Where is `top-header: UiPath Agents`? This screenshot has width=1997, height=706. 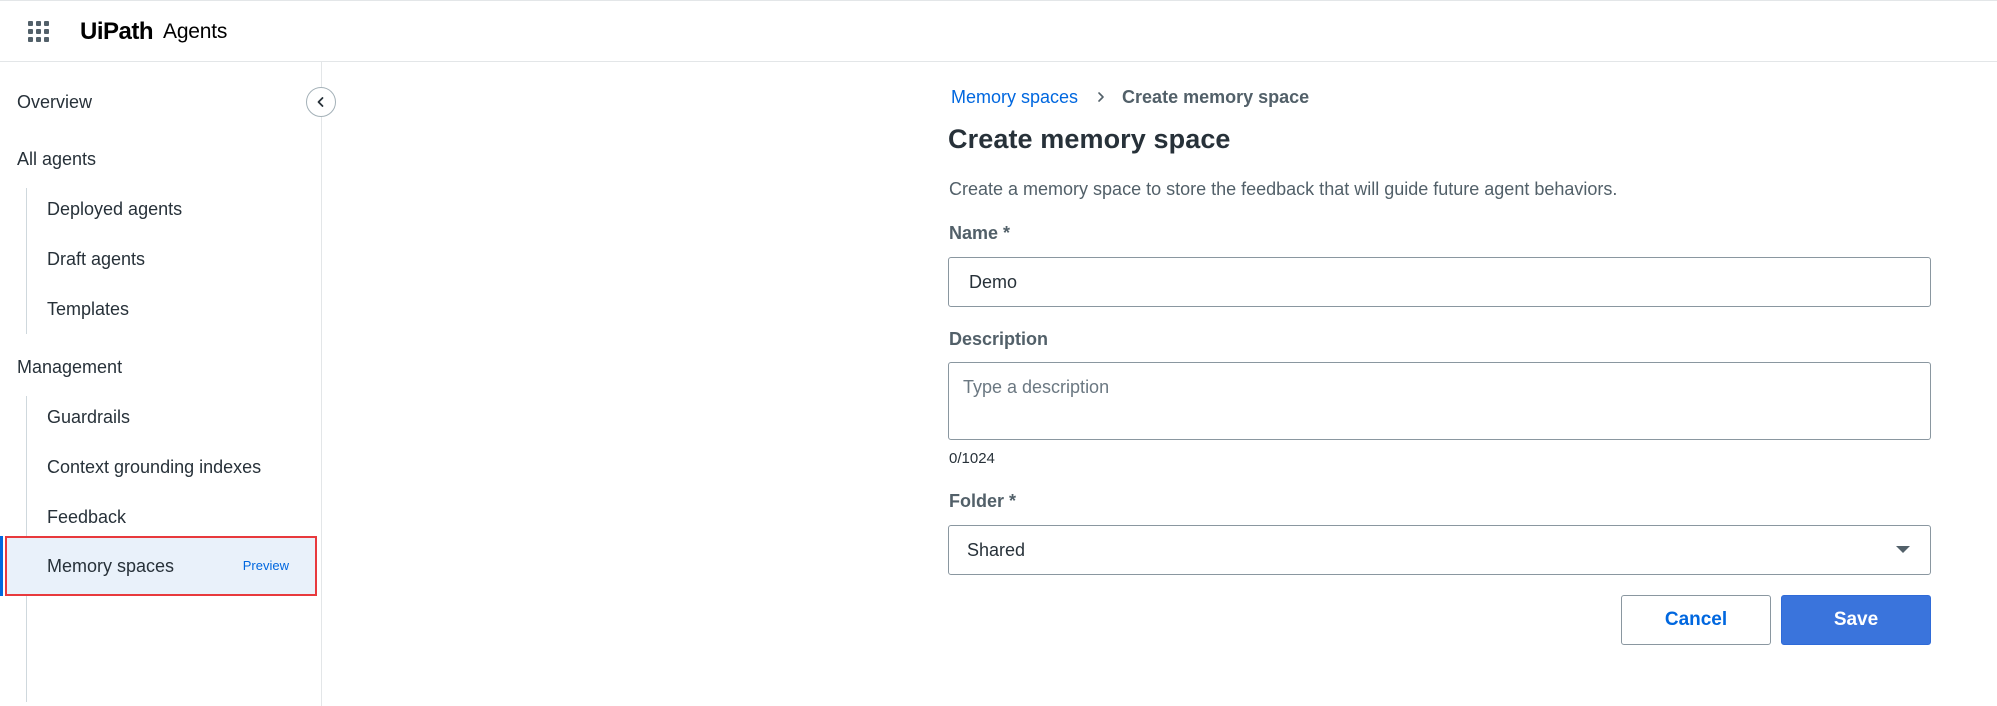 top-header: UiPath Agents is located at coordinates (998, 31).